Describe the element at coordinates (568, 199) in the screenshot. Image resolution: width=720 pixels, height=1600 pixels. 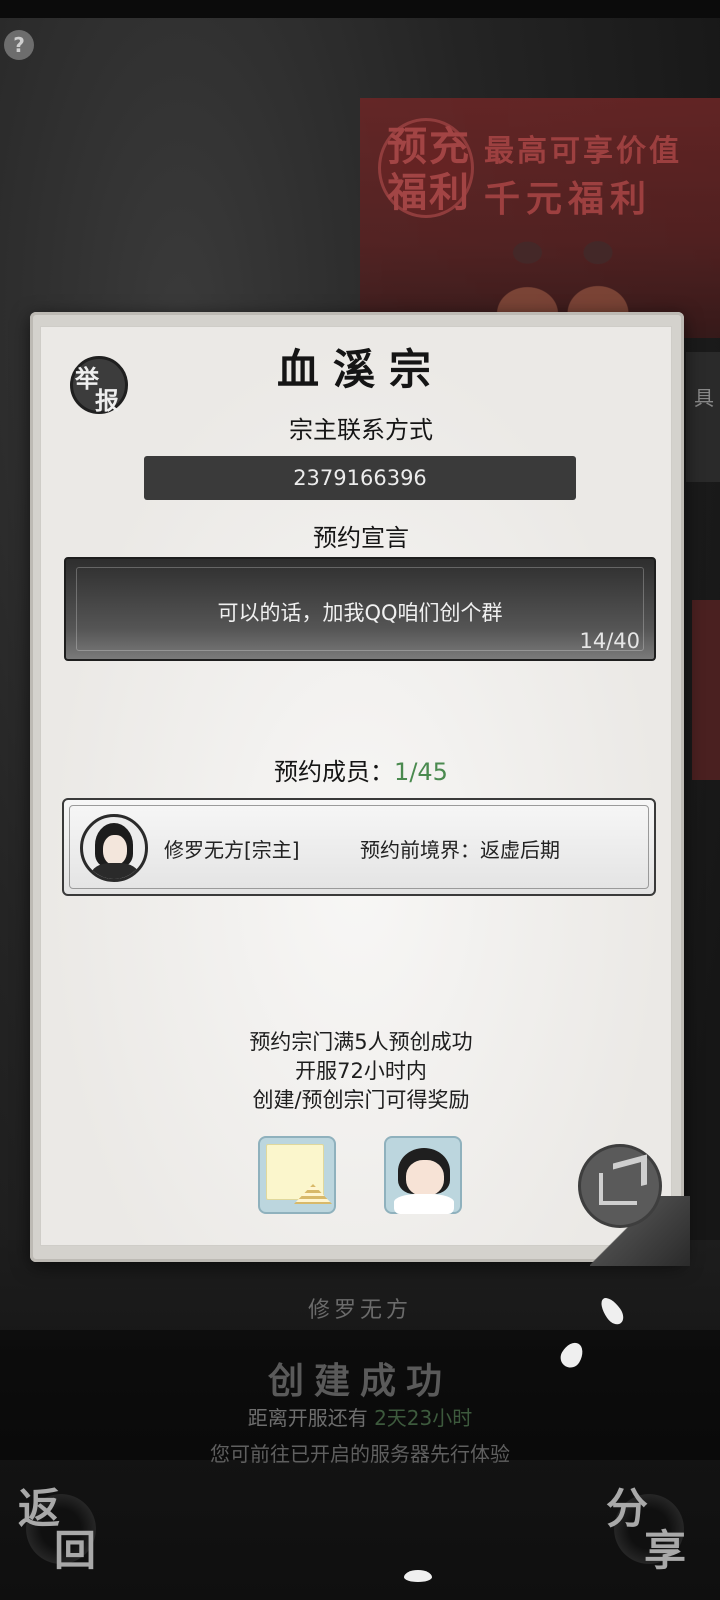
I see `promo-line2: 千元福利` at that location.